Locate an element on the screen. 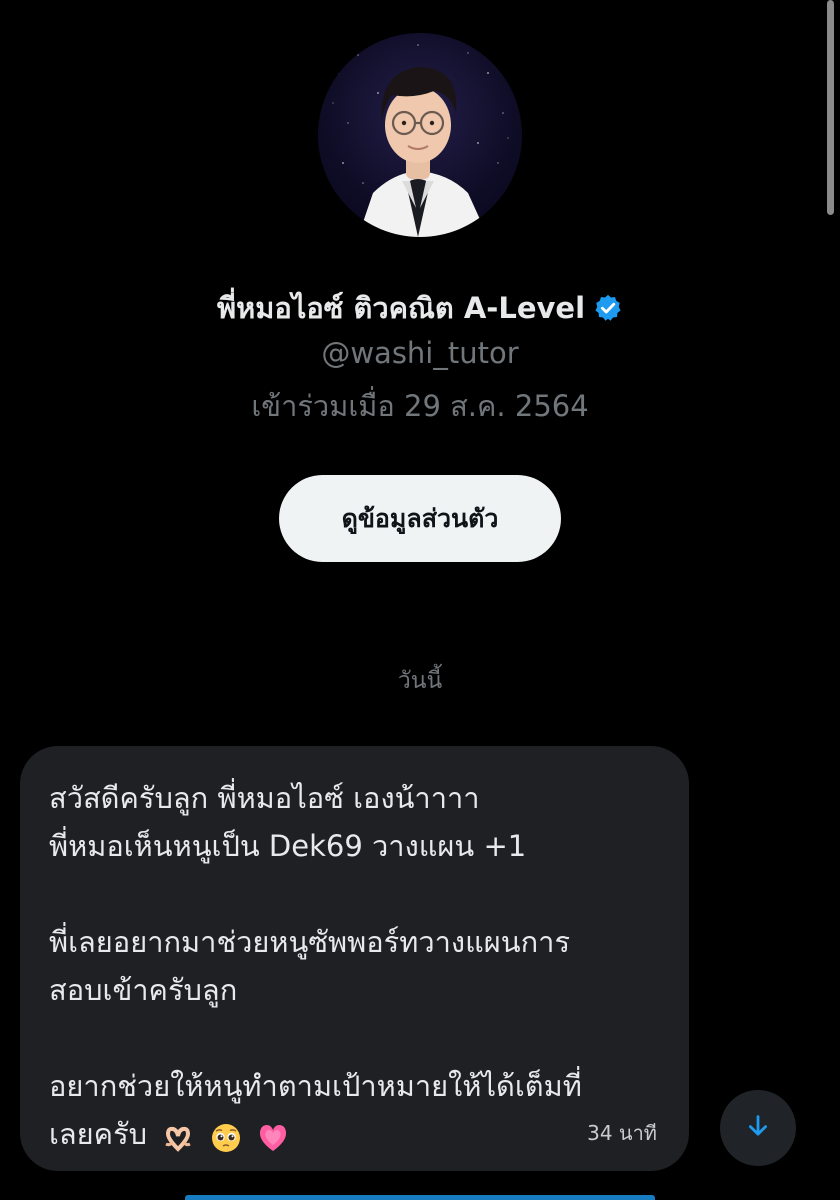 Image resolution: width=840 pixels, height=1200 pixels. profile-handle: @washi_tutor is located at coordinates (420, 353).